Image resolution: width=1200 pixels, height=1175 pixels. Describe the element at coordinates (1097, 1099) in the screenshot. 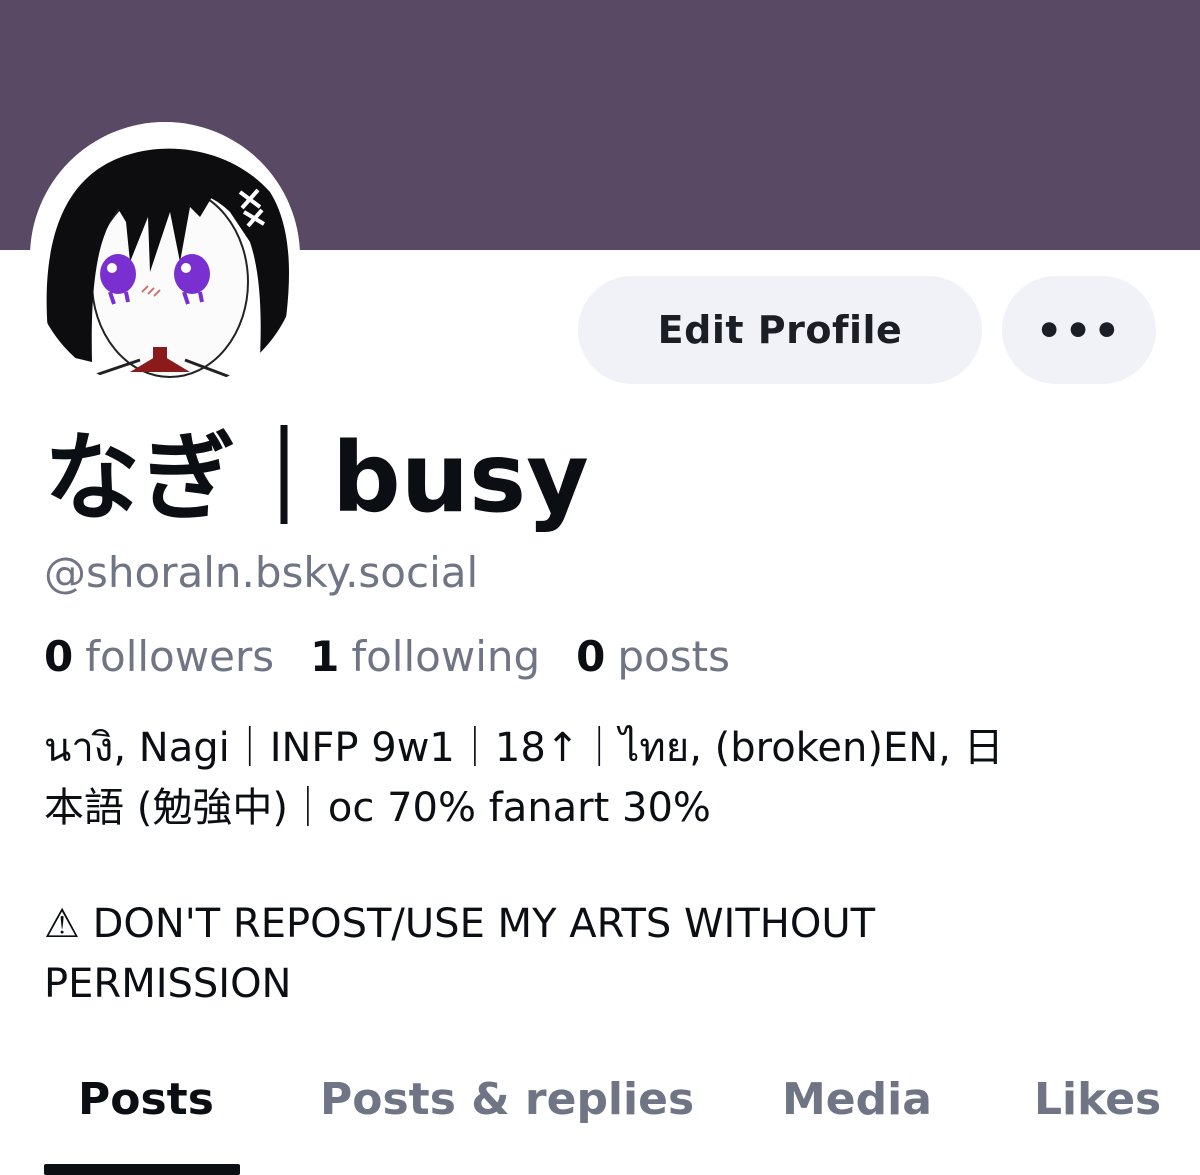

I see `tab-likes: Likes` at that location.